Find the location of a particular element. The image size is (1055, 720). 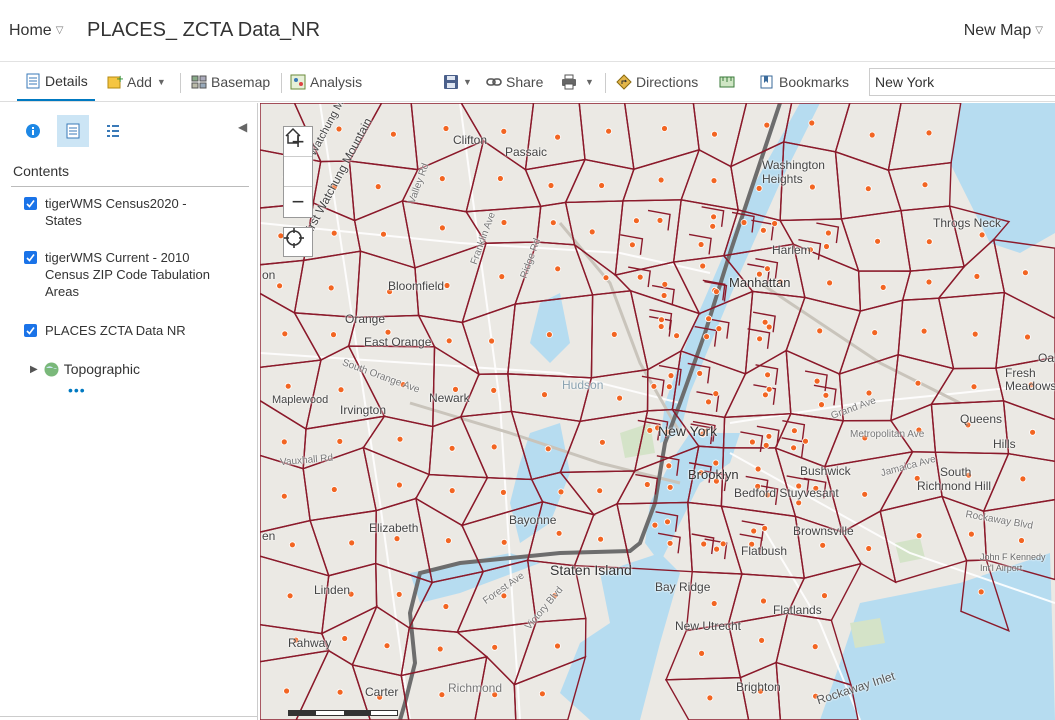

tab-legend is located at coordinates (113, 131).